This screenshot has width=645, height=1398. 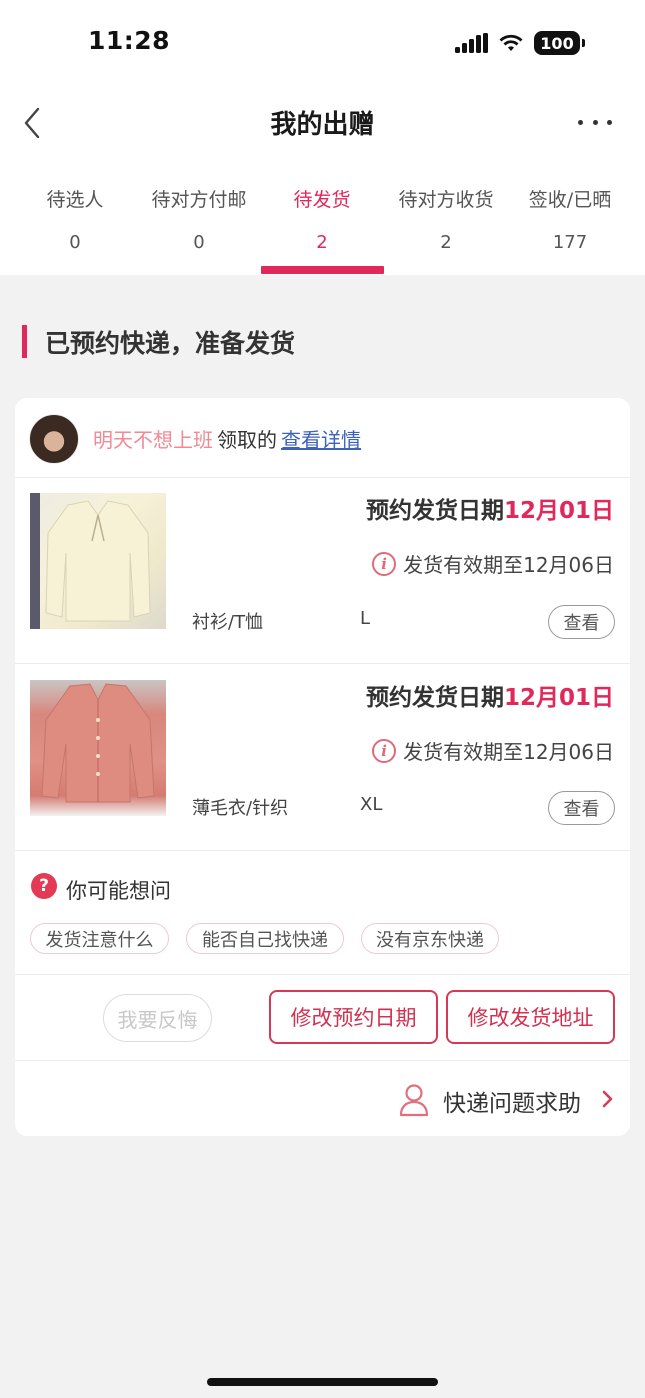 I want to click on faq-chip-shipping-notes: 发货注意什么, so click(x=99, y=938).